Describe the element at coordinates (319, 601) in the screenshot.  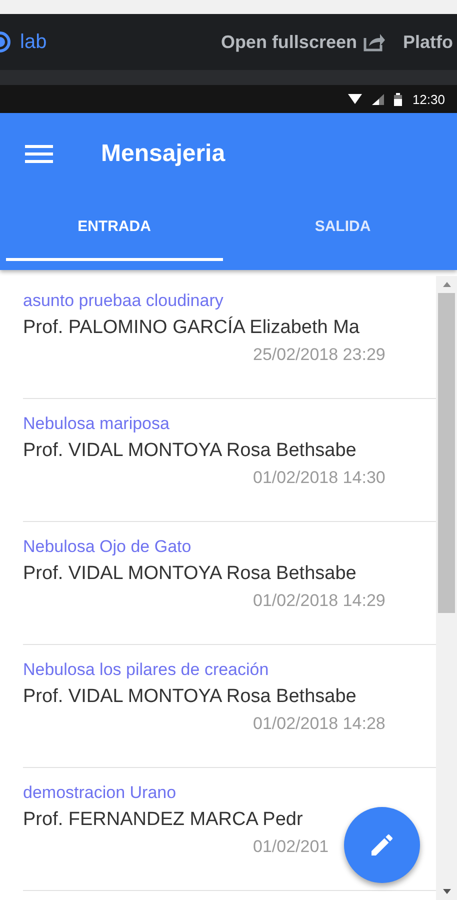
I see `message-date: 01/02/2018 14:29` at that location.